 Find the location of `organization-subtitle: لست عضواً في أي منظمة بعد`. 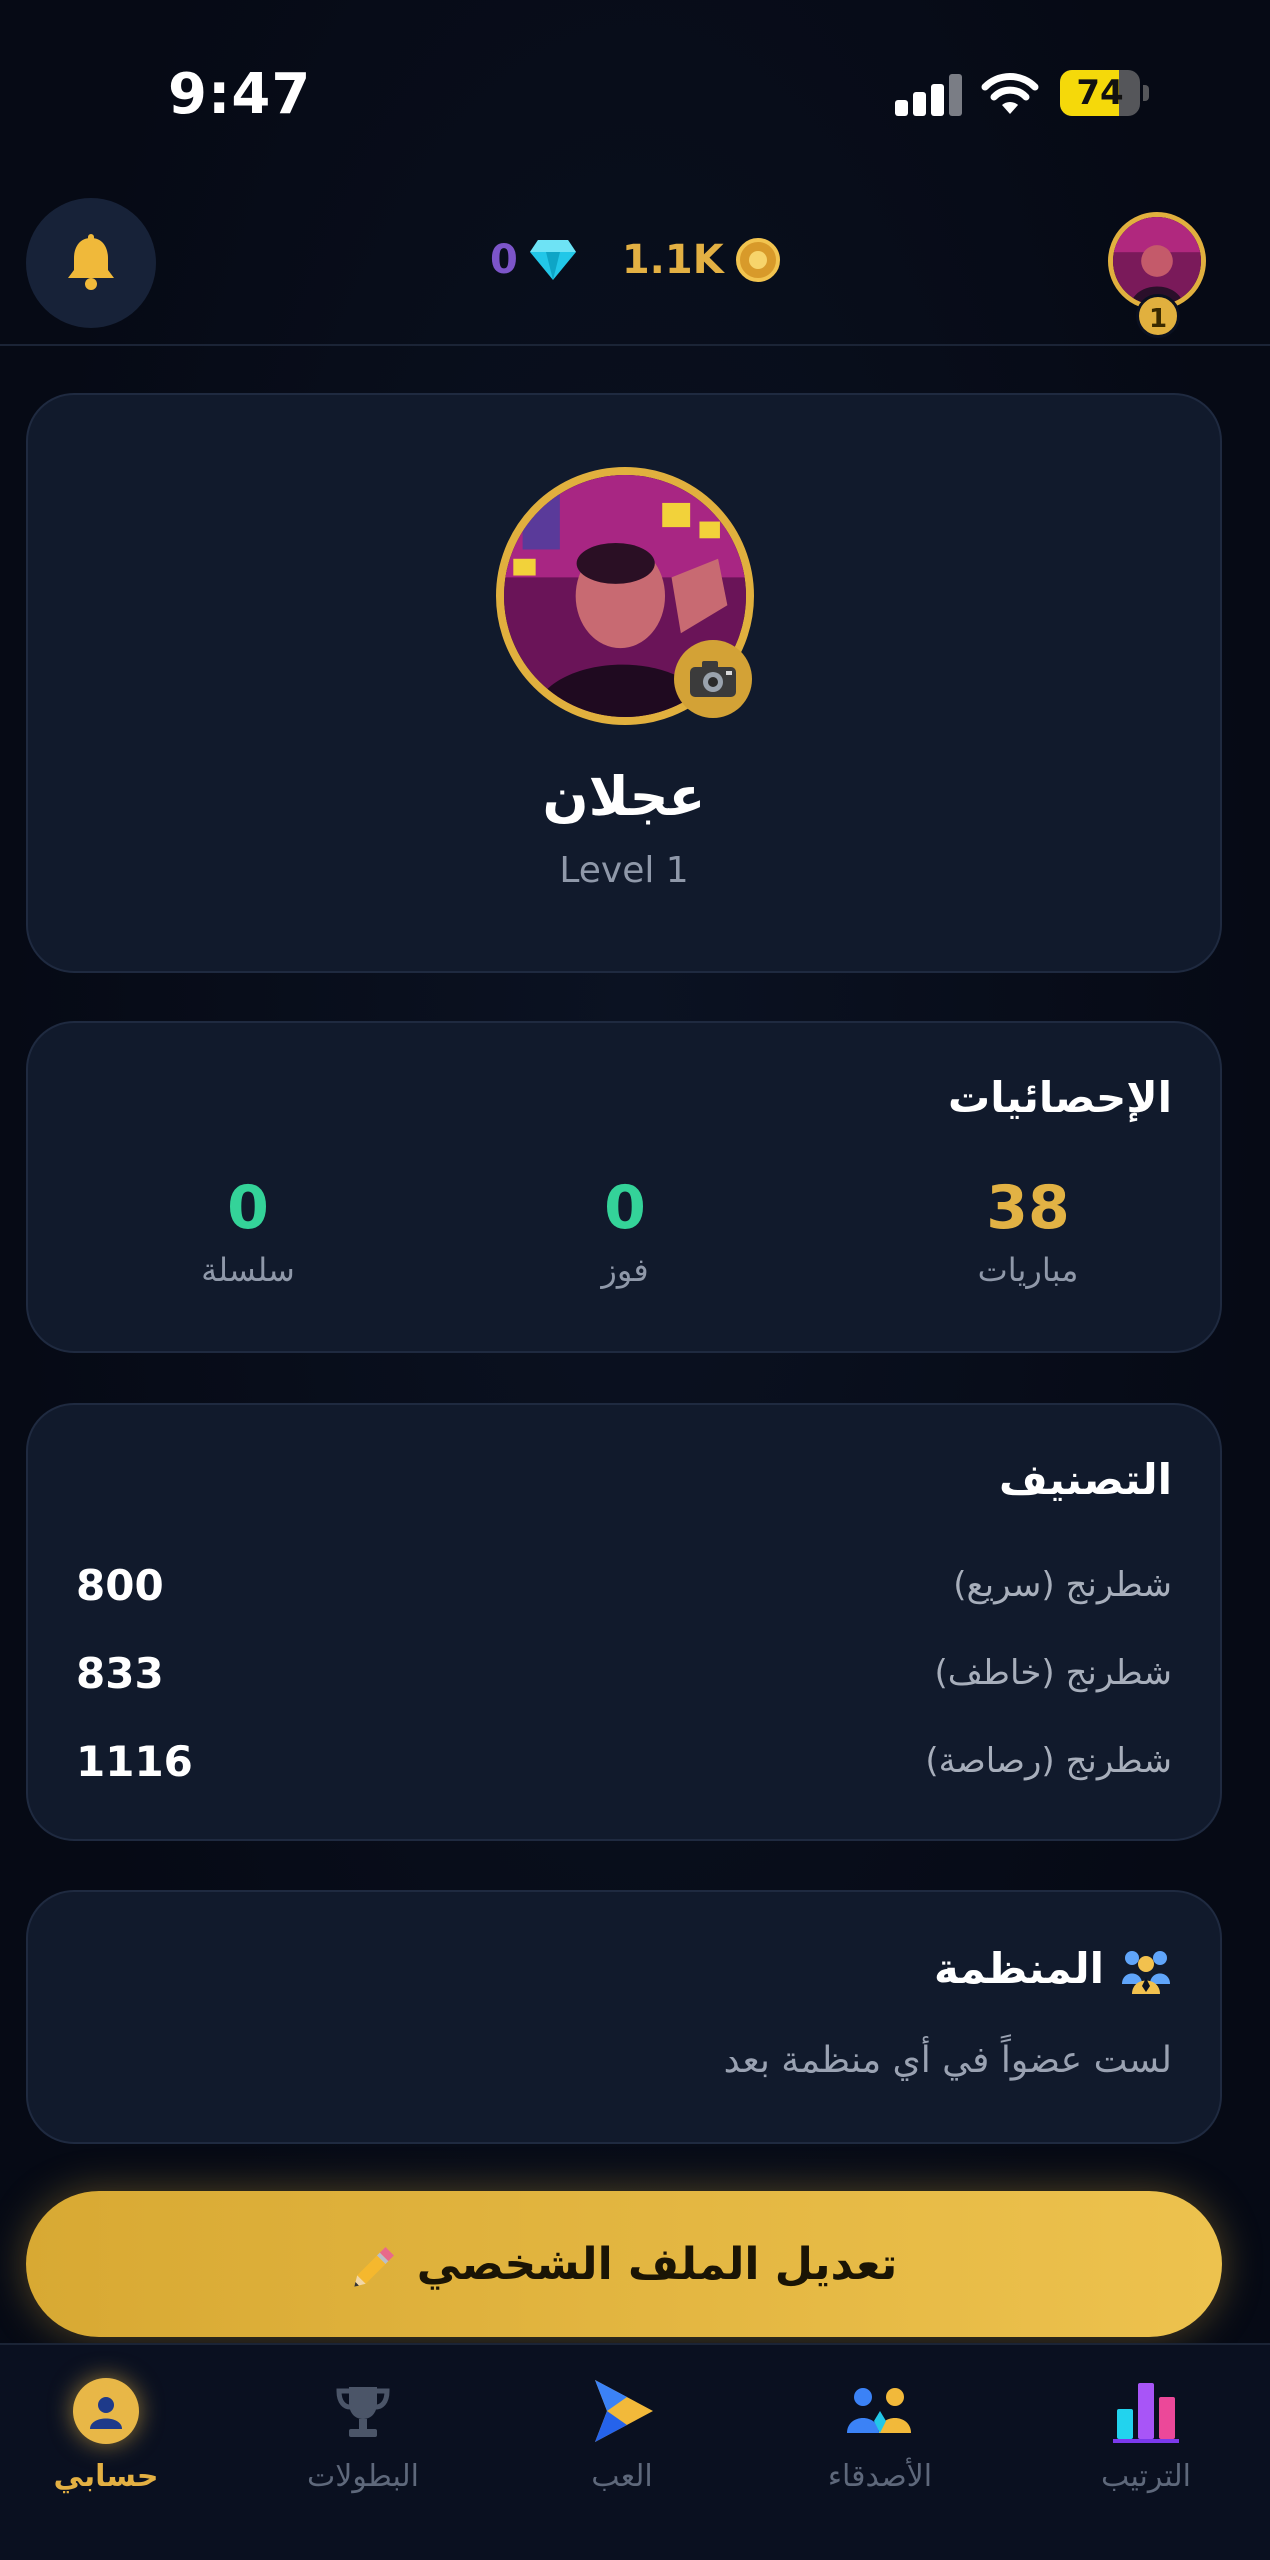

organization-subtitle: لست عضواً في أي منظمة بعد is located at coordinates (947, 2060).